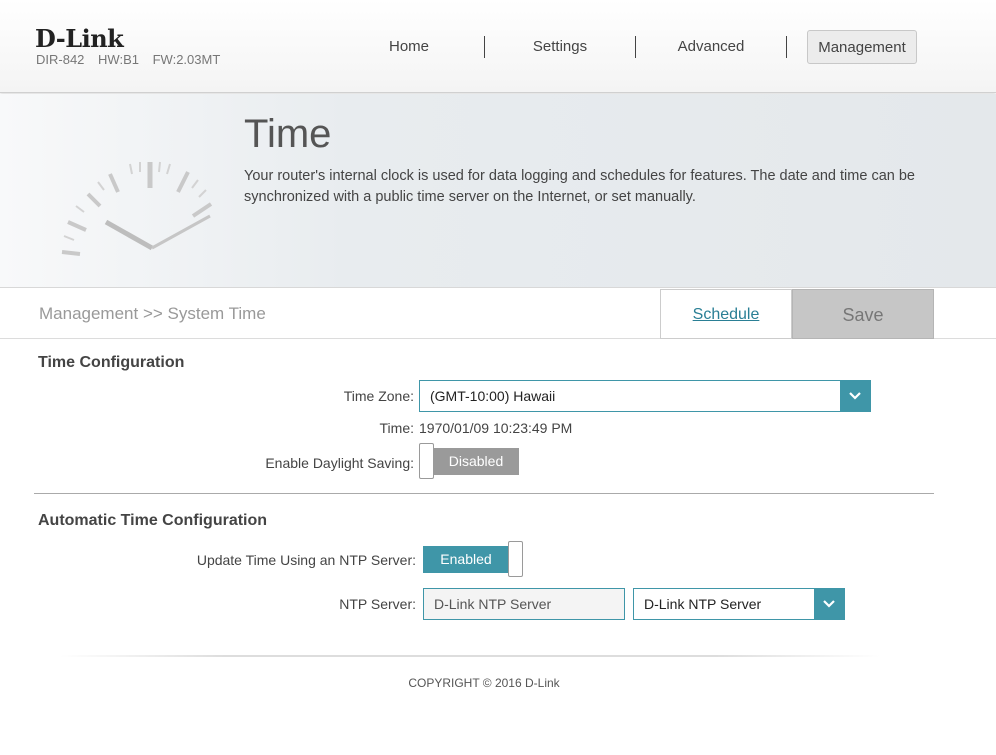 This screenshot has height=755, width=996. What do you see at coordinates (186, 59) in the screenshot?
I see `firmware-version: FW:2.03MT` at bounding box center [186, 59].